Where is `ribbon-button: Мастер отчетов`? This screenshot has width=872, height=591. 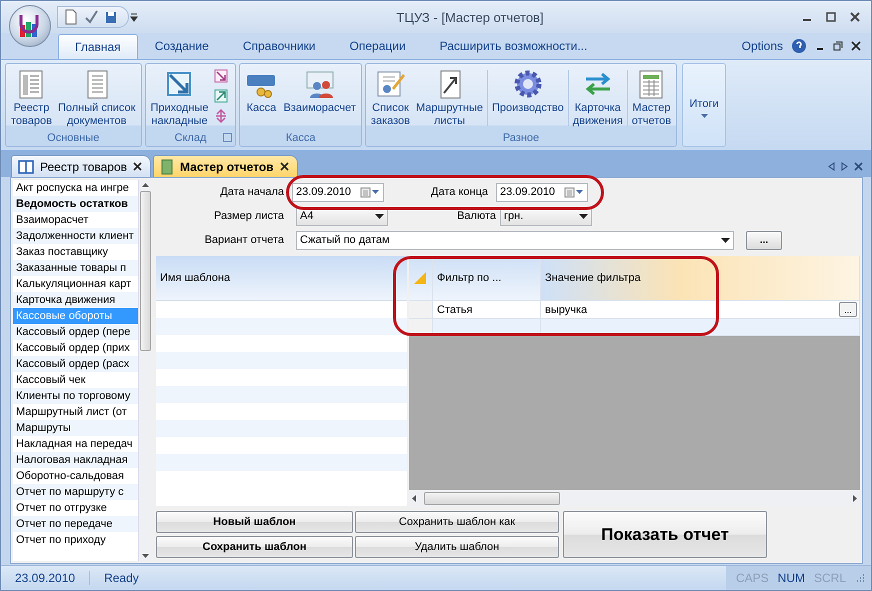 ribbon-button: Мастер отчетов is located at coordinates (651, 98).